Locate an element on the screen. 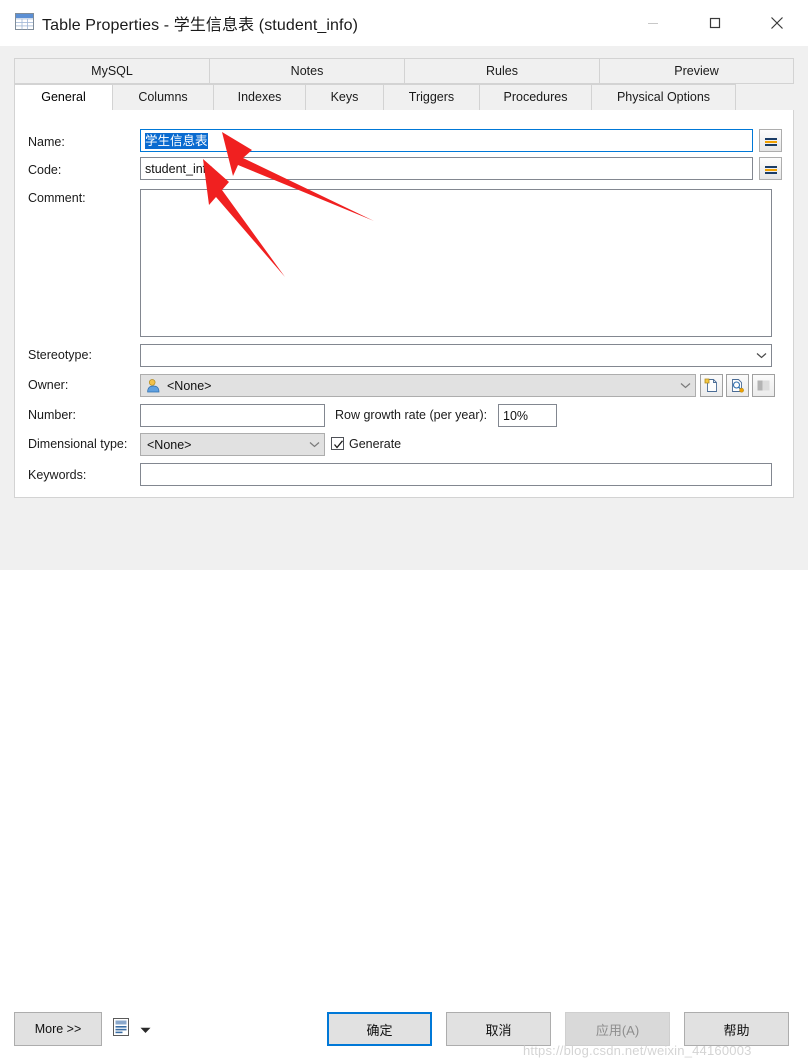  number-label: Number: is located at coordinates (52, 415).